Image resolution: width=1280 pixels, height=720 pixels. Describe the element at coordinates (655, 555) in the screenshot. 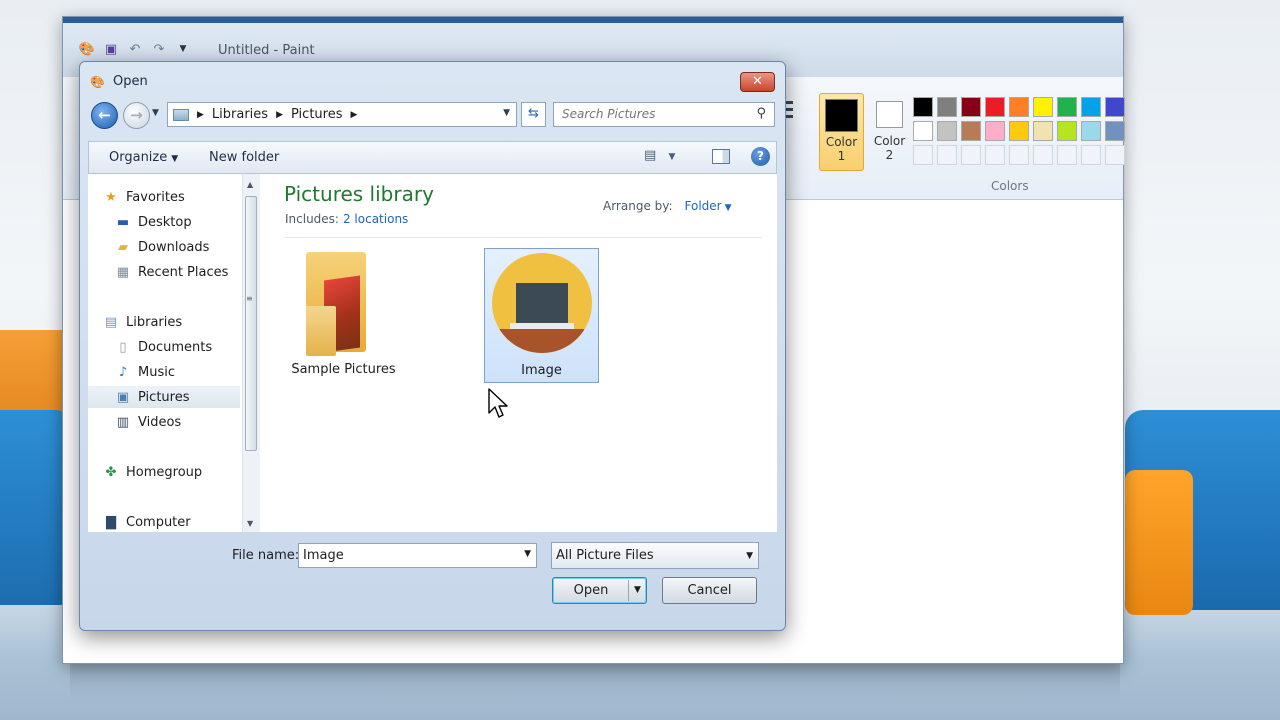

I see `file-type-select: All Picture Files ▼` at that location.